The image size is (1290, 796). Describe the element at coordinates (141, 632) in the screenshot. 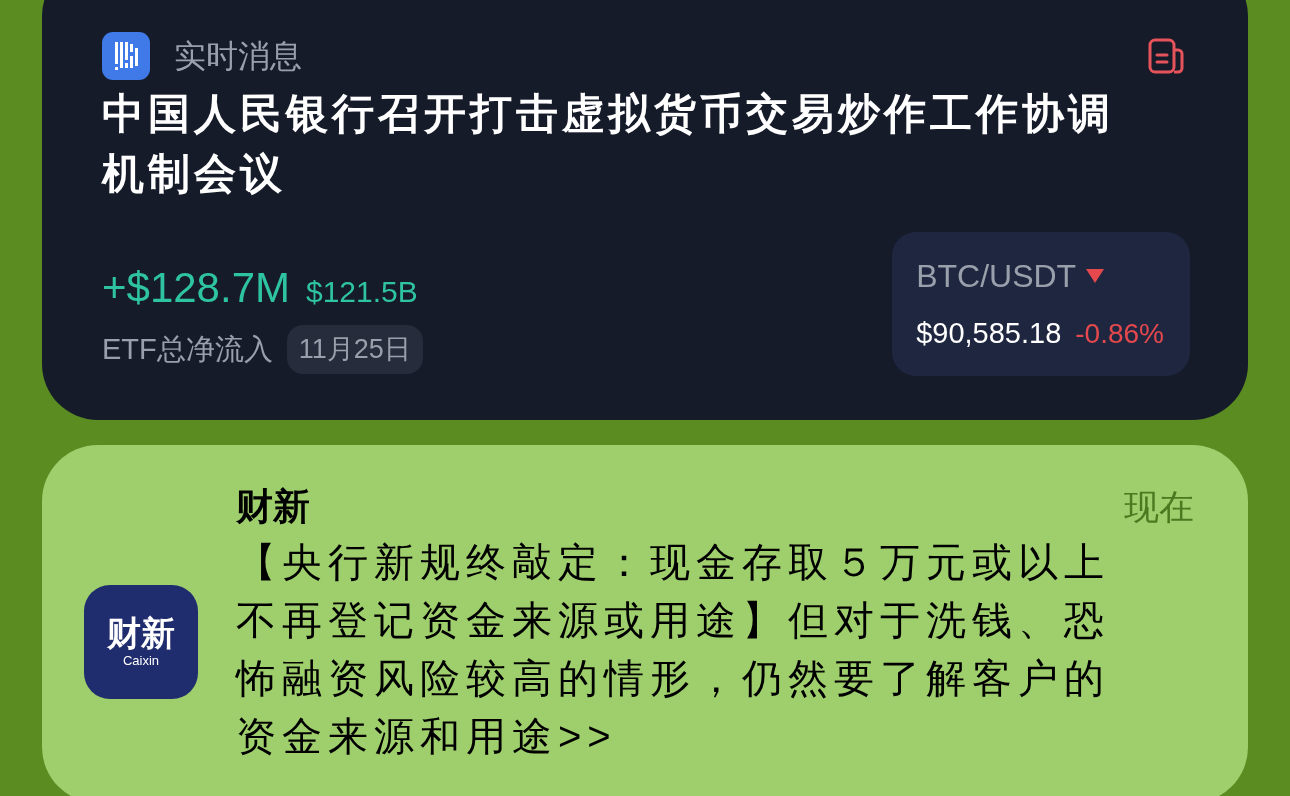

I see `logo-text: 财新` at that location.